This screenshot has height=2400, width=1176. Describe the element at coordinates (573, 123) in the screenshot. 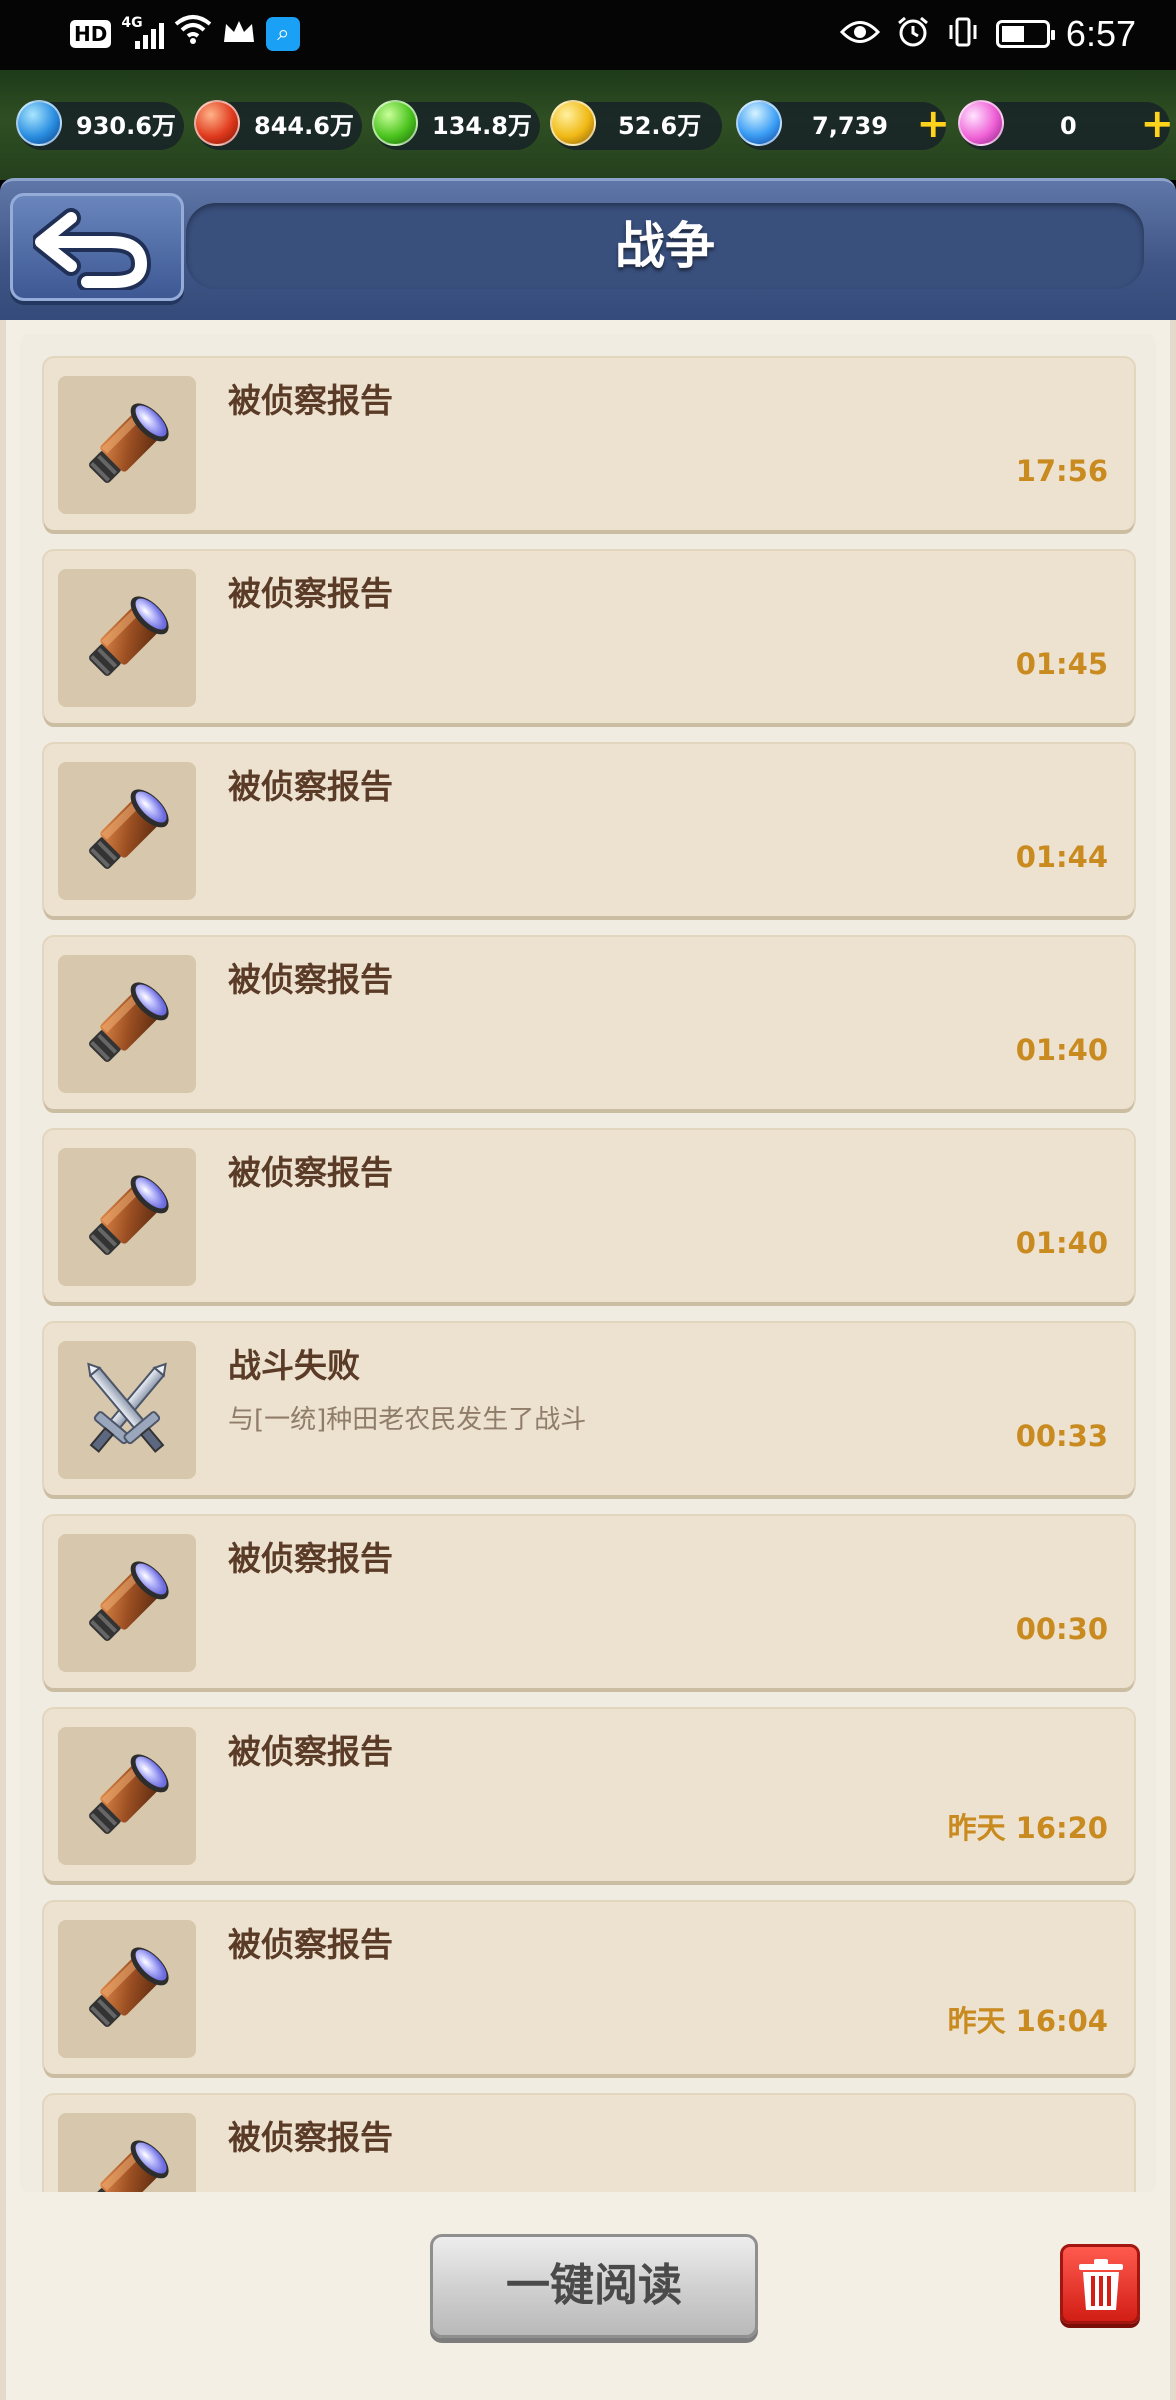

I see `gold-coin-icon` at that location.